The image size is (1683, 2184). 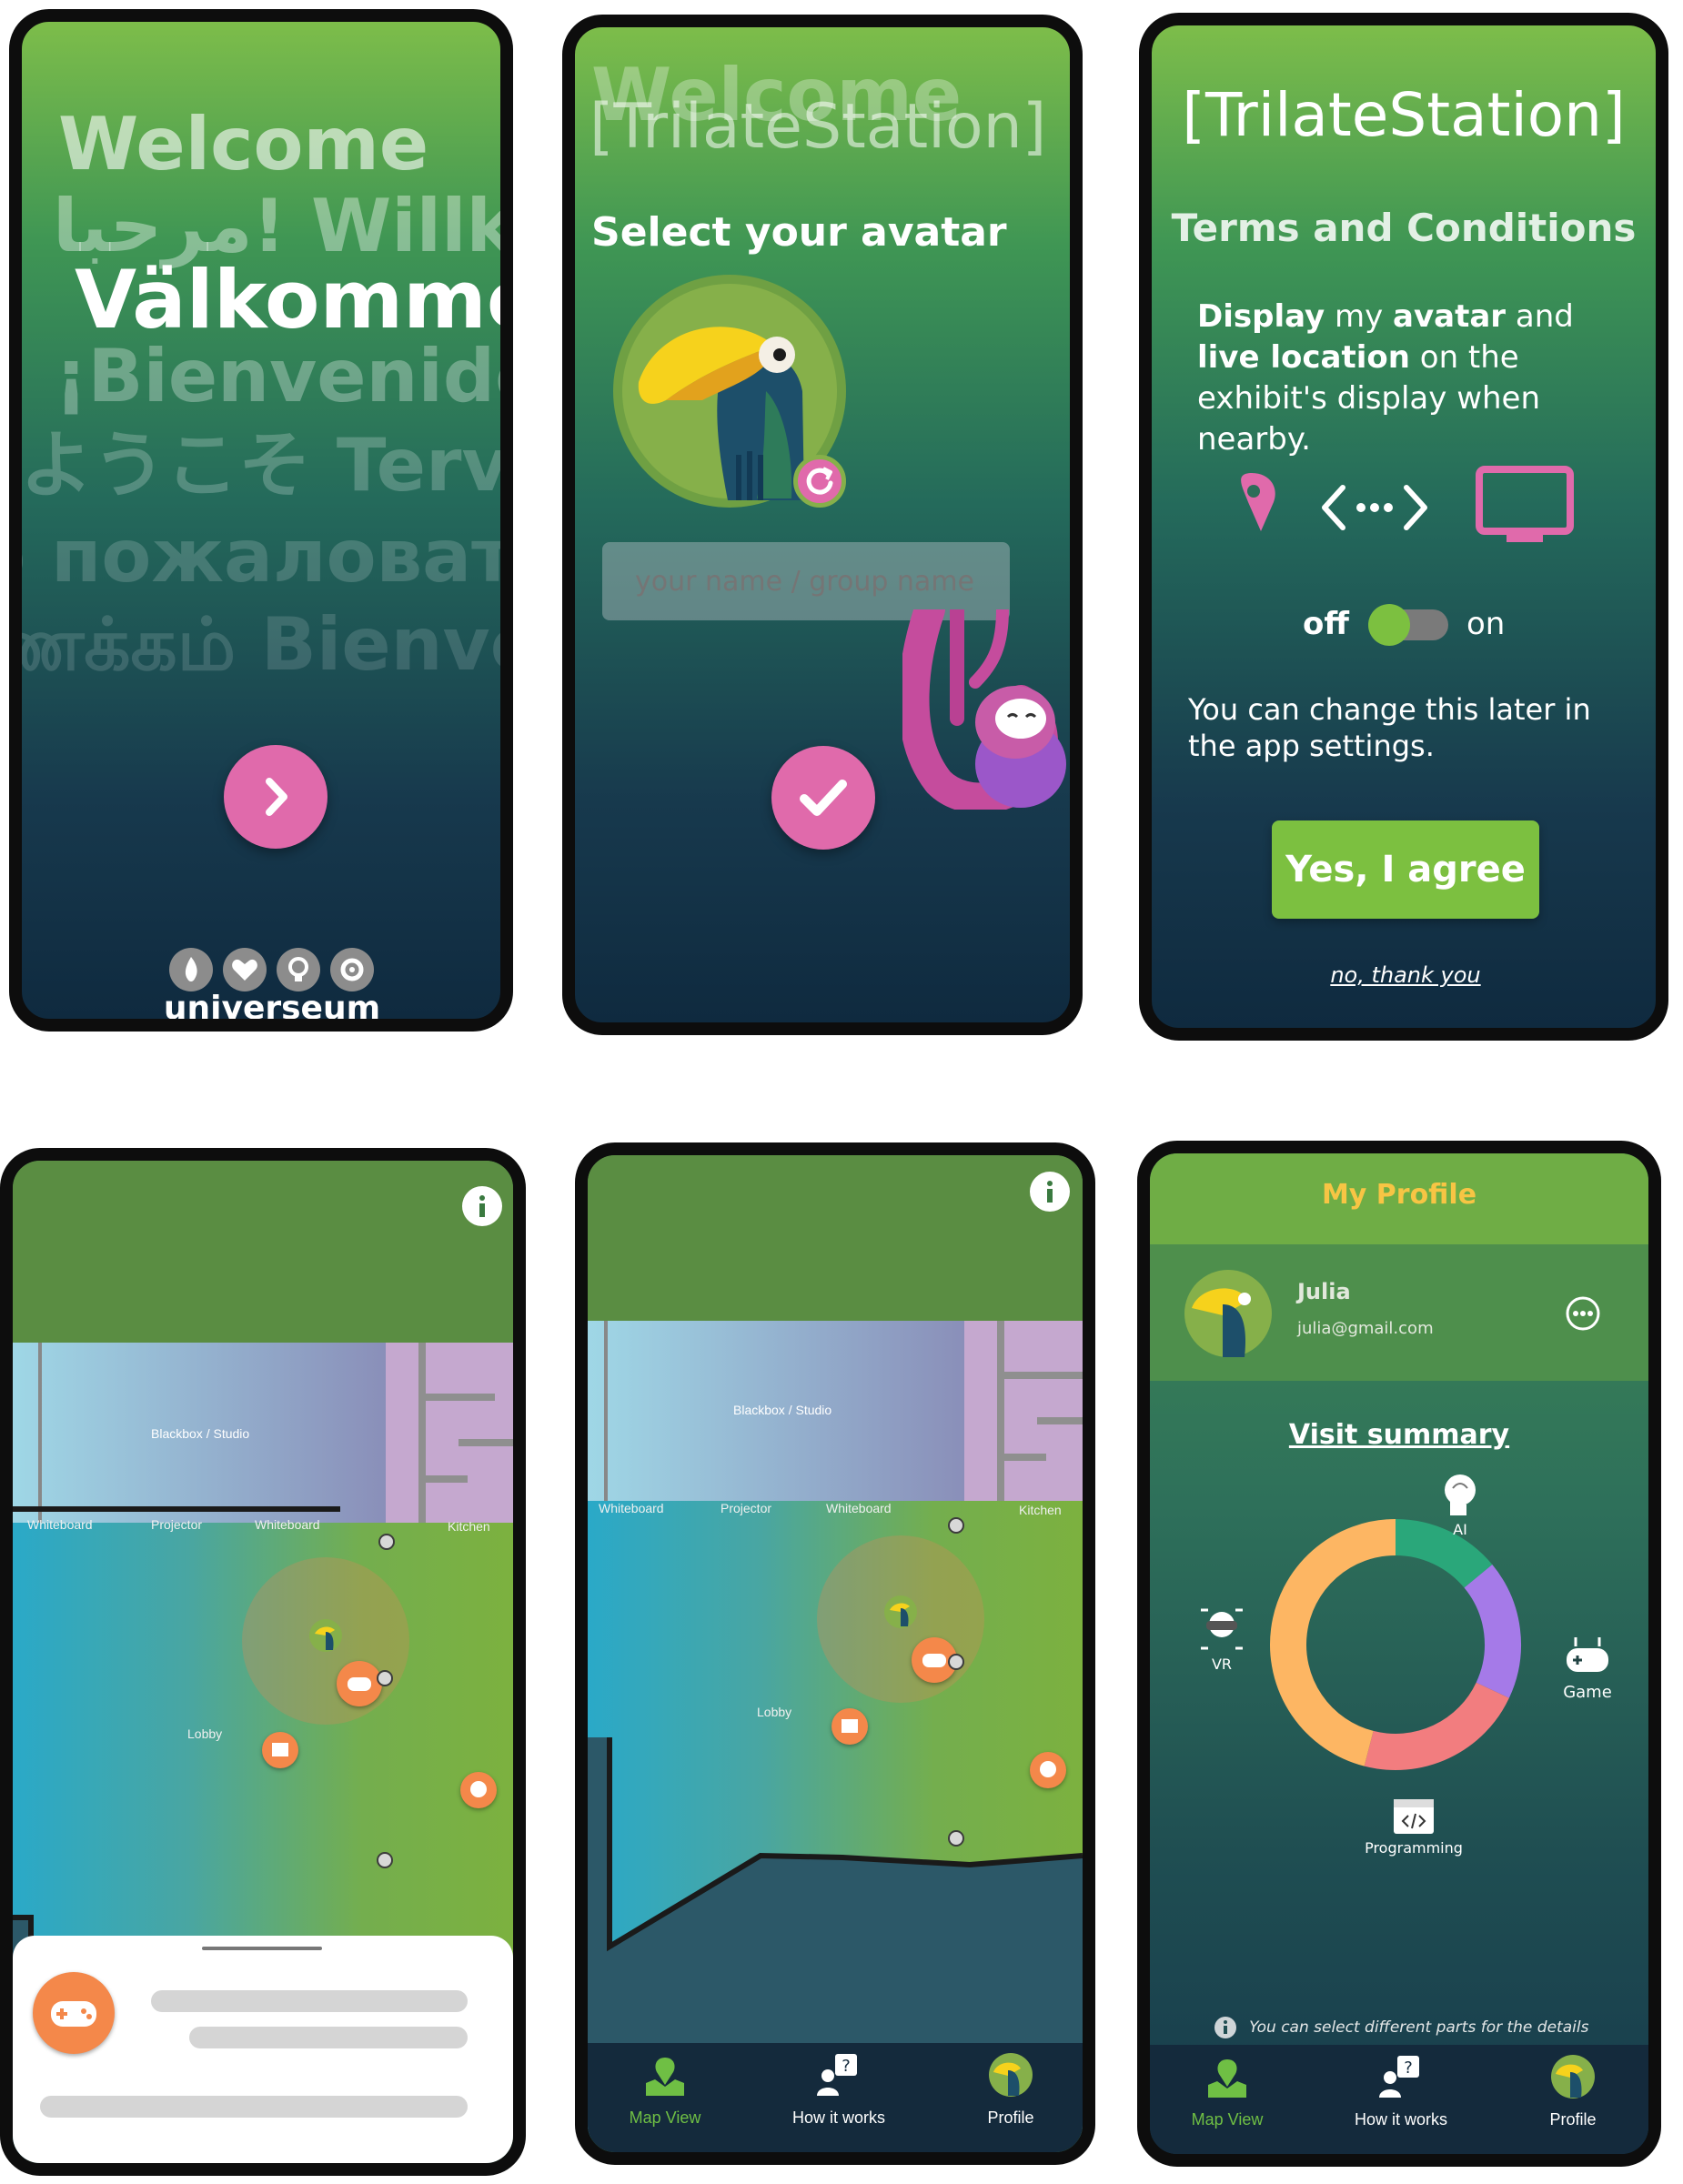 What do you see at coordinates (1493, 1631) in the screenshot?
I see `donut-segment-game` at bounding box center [1493, 1631].